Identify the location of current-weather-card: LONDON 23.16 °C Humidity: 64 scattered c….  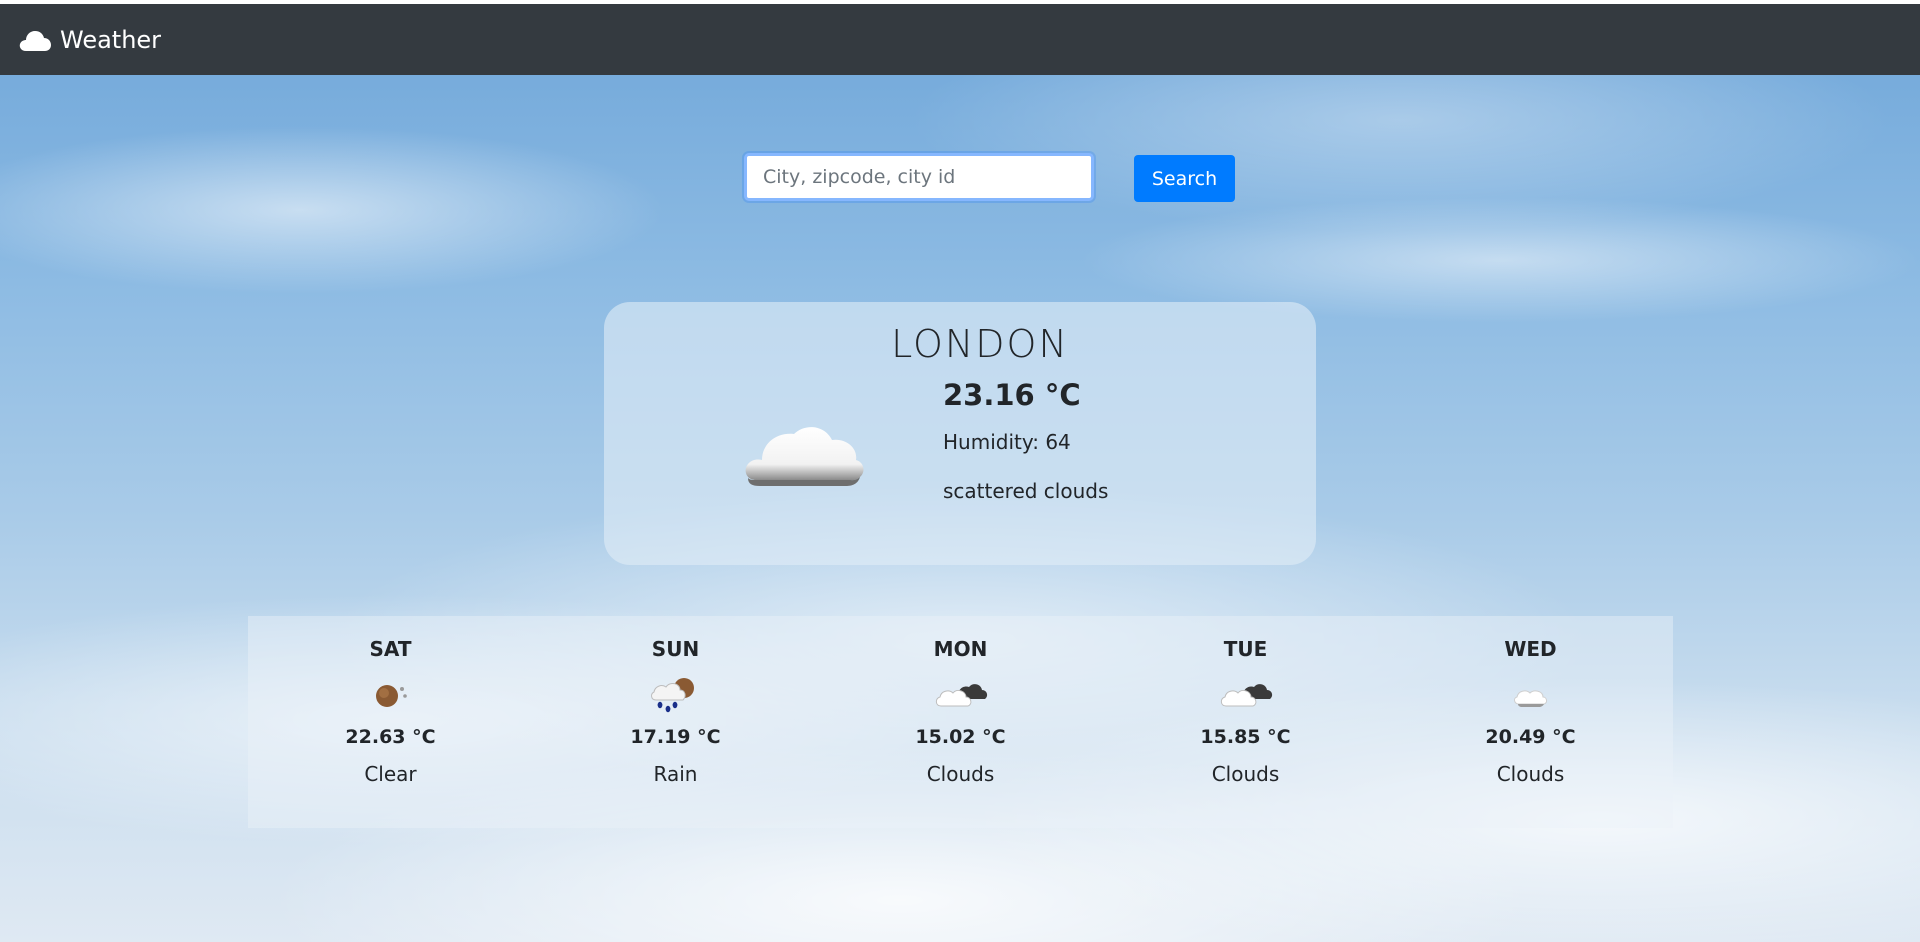
(960, 433).